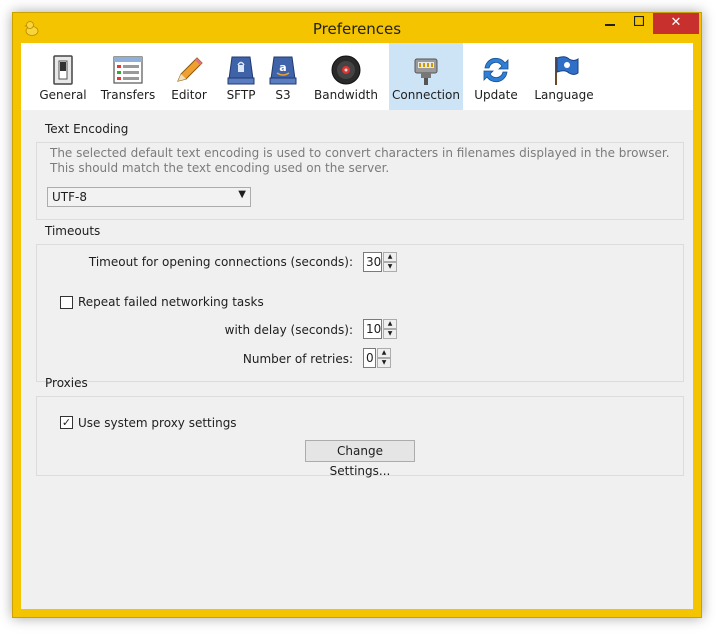  Describe the element at coordinates (564, 95) in the screenshot. I see `tab-label: Language` at that location.